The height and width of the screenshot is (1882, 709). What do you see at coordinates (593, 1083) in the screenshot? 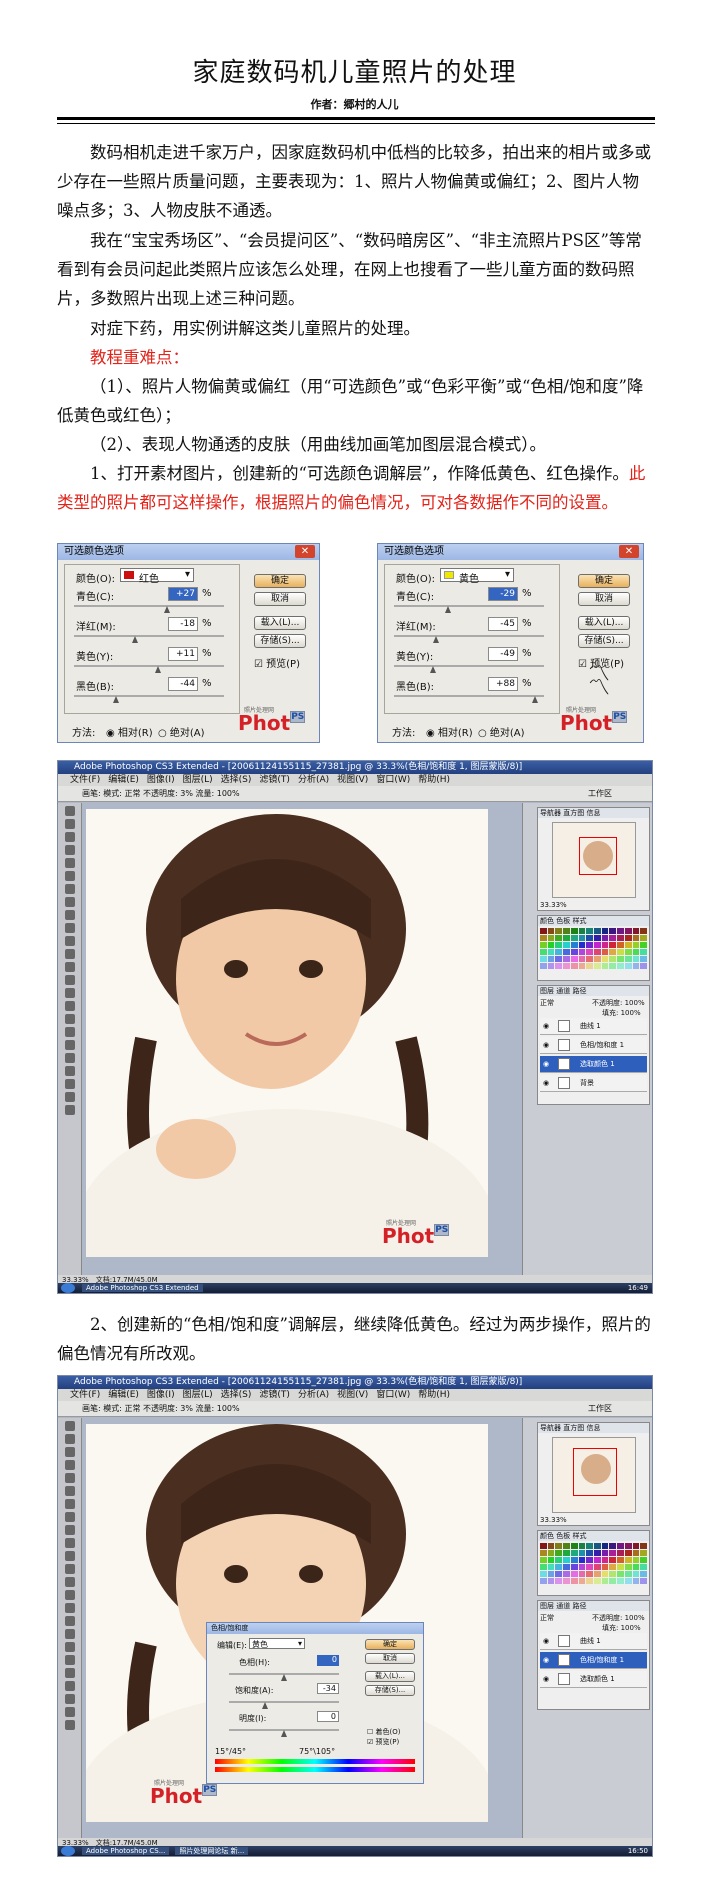
I see `layer-row: ◉ 背景` at bounding box center [593, 1083].